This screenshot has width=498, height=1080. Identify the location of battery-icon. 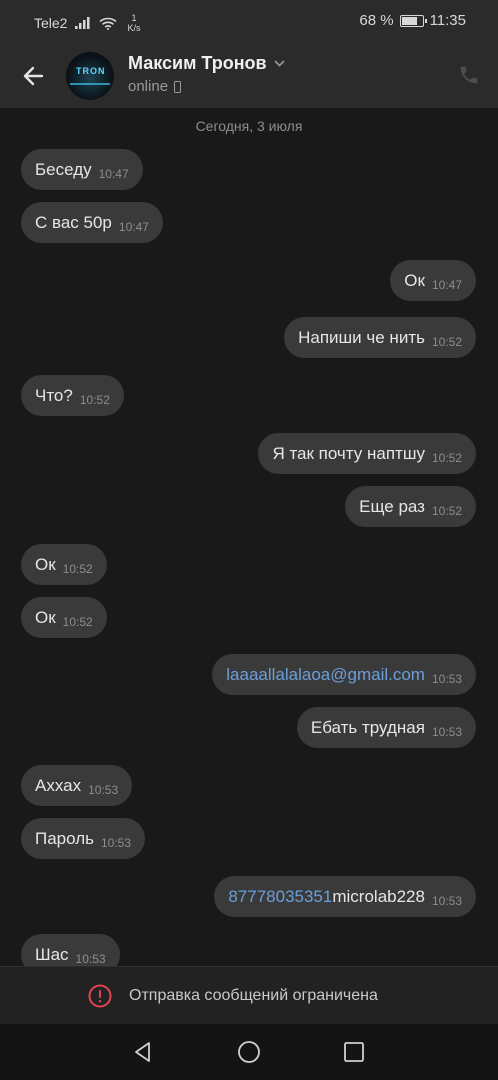
(413, 20).